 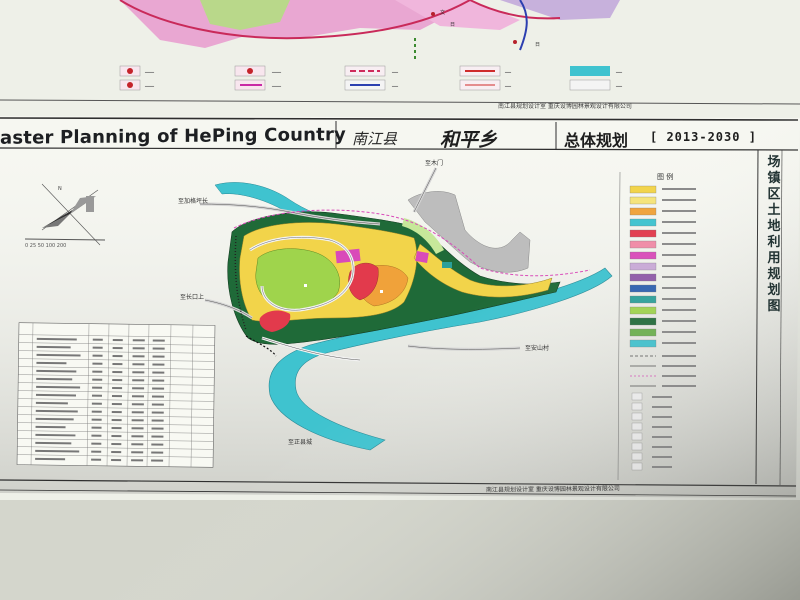 What do you see at coordinates (596, 140) in the screenshot?
I see `plan-title: 总体规划` at bounding box center [596, 140].